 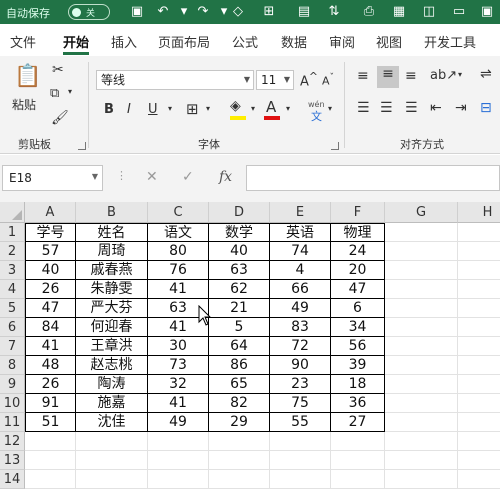 I want to click on cell-e3: 4, so click(x=300, y=270).